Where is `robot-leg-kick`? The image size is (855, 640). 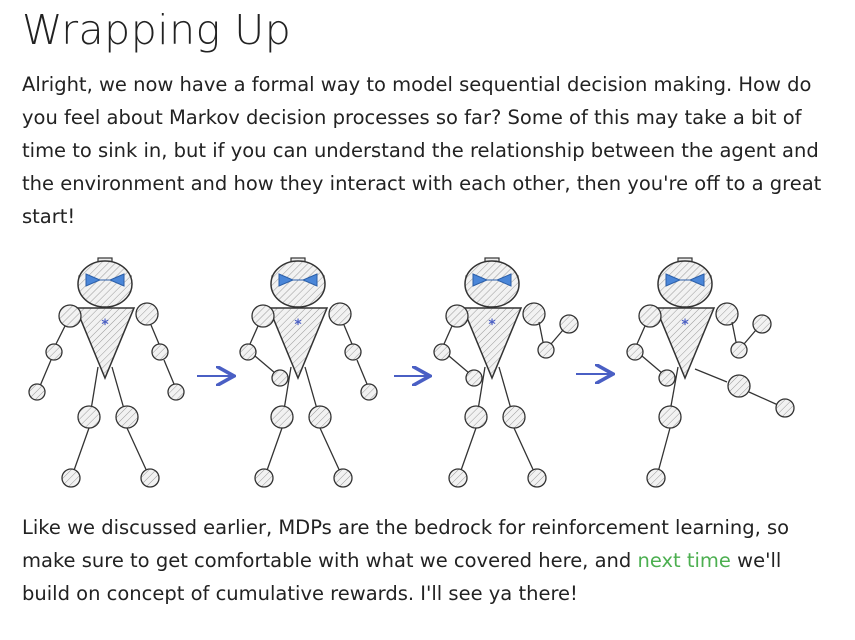
robot-leg-kick is located at coordinates (710, 372).